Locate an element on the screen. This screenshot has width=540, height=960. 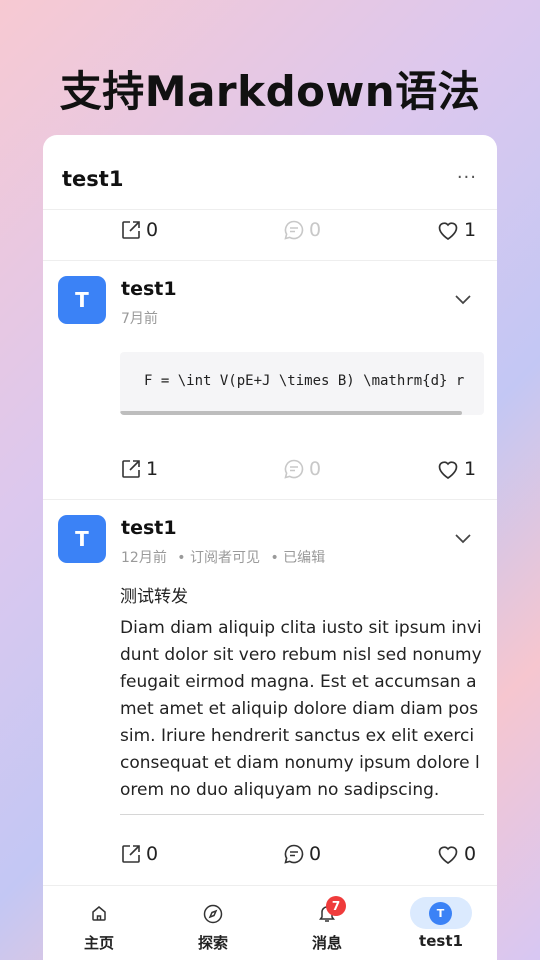
nav-explore: 探索 is located at coordinates (213, 923).